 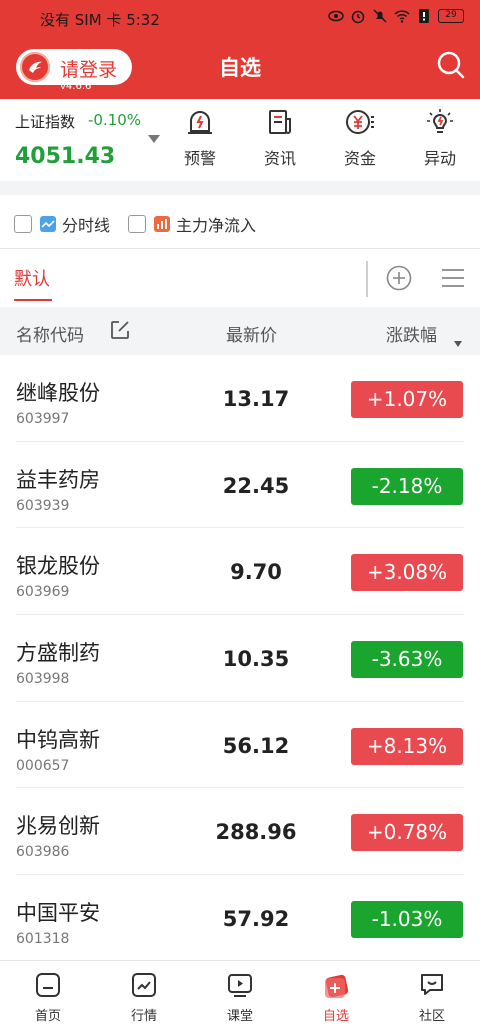 What do you see at coordinates (100, 20) in the screenshot?
I see `status-text: 没有 SIM 卡 5:32` at bounding box center [100, 20].